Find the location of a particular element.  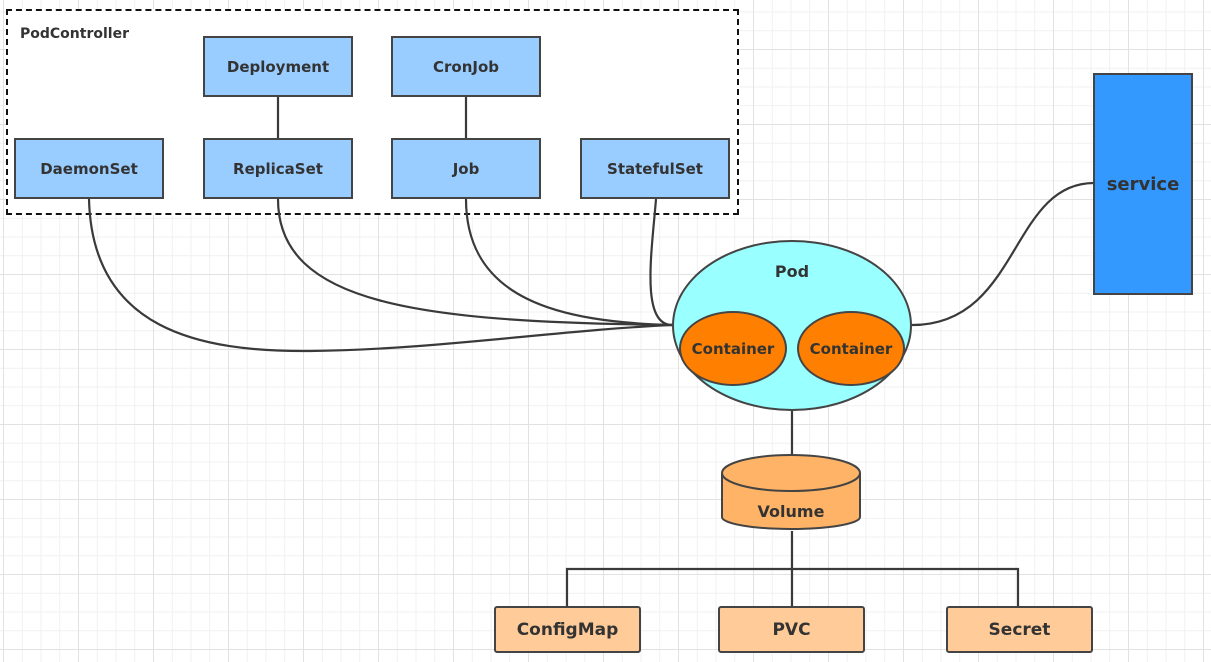

edge-volume-secret is located at coordinates (906, 586).